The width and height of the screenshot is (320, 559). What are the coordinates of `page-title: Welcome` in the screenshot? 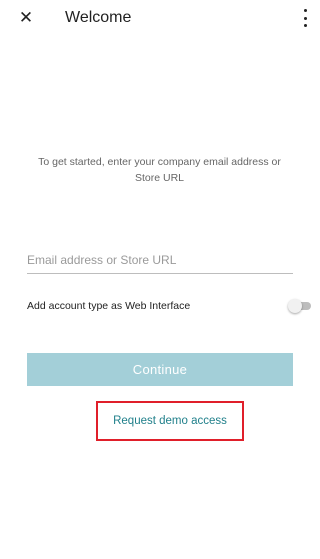 It's located at (98, 17).